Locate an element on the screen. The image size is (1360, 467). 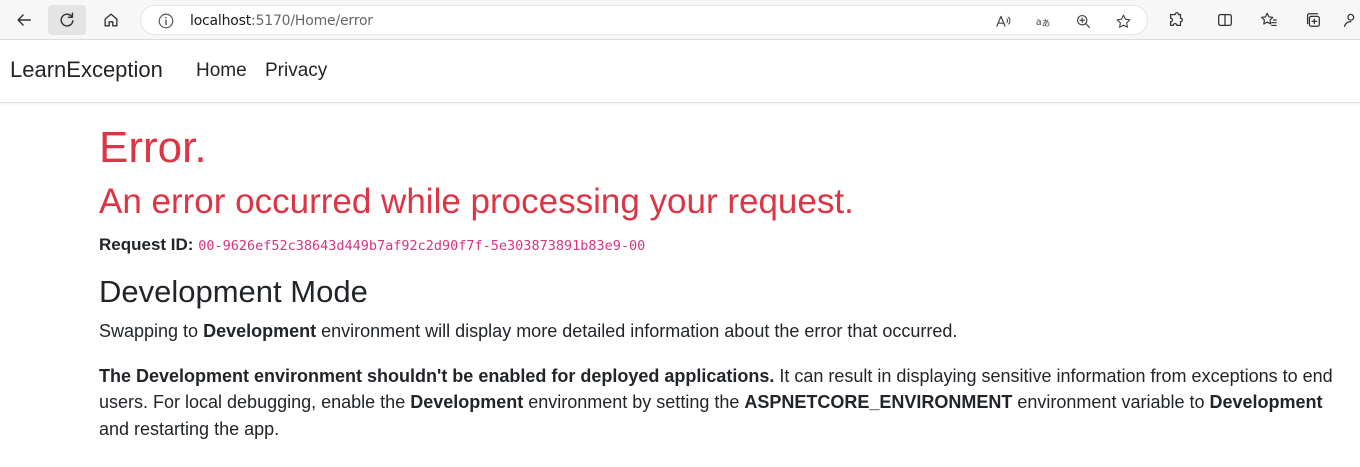
back-icon is located at coordinates (24, 20).